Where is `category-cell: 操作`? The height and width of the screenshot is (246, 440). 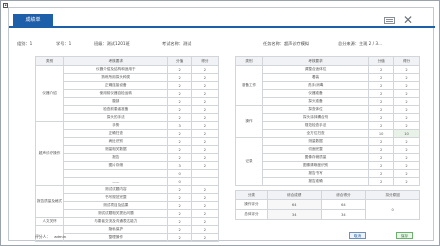
category-cell: 操作 is located at coordinates (249, 121).